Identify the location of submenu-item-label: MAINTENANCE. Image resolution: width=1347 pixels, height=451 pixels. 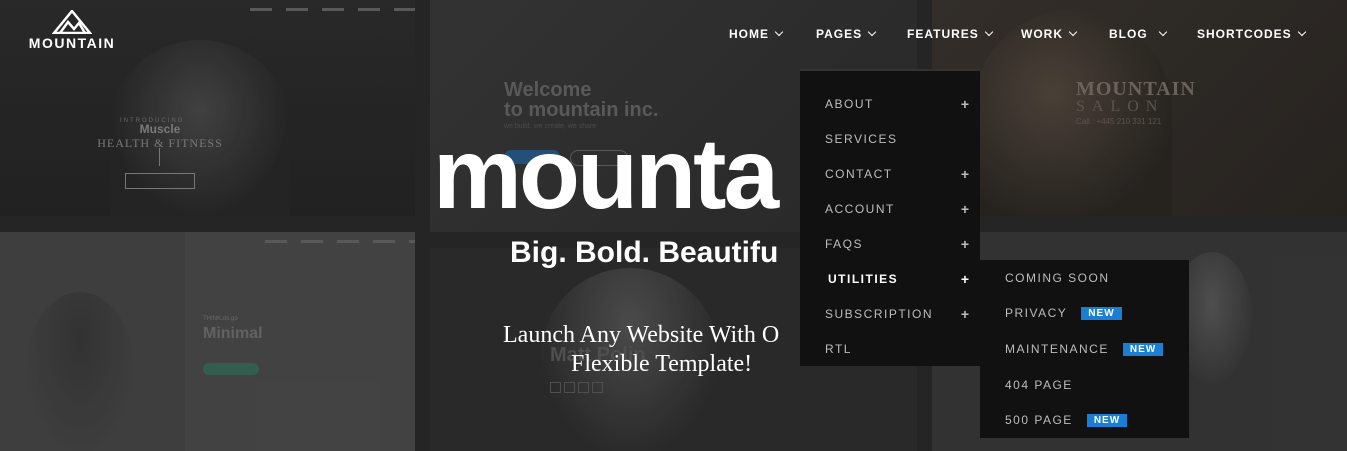
(1057, 349).